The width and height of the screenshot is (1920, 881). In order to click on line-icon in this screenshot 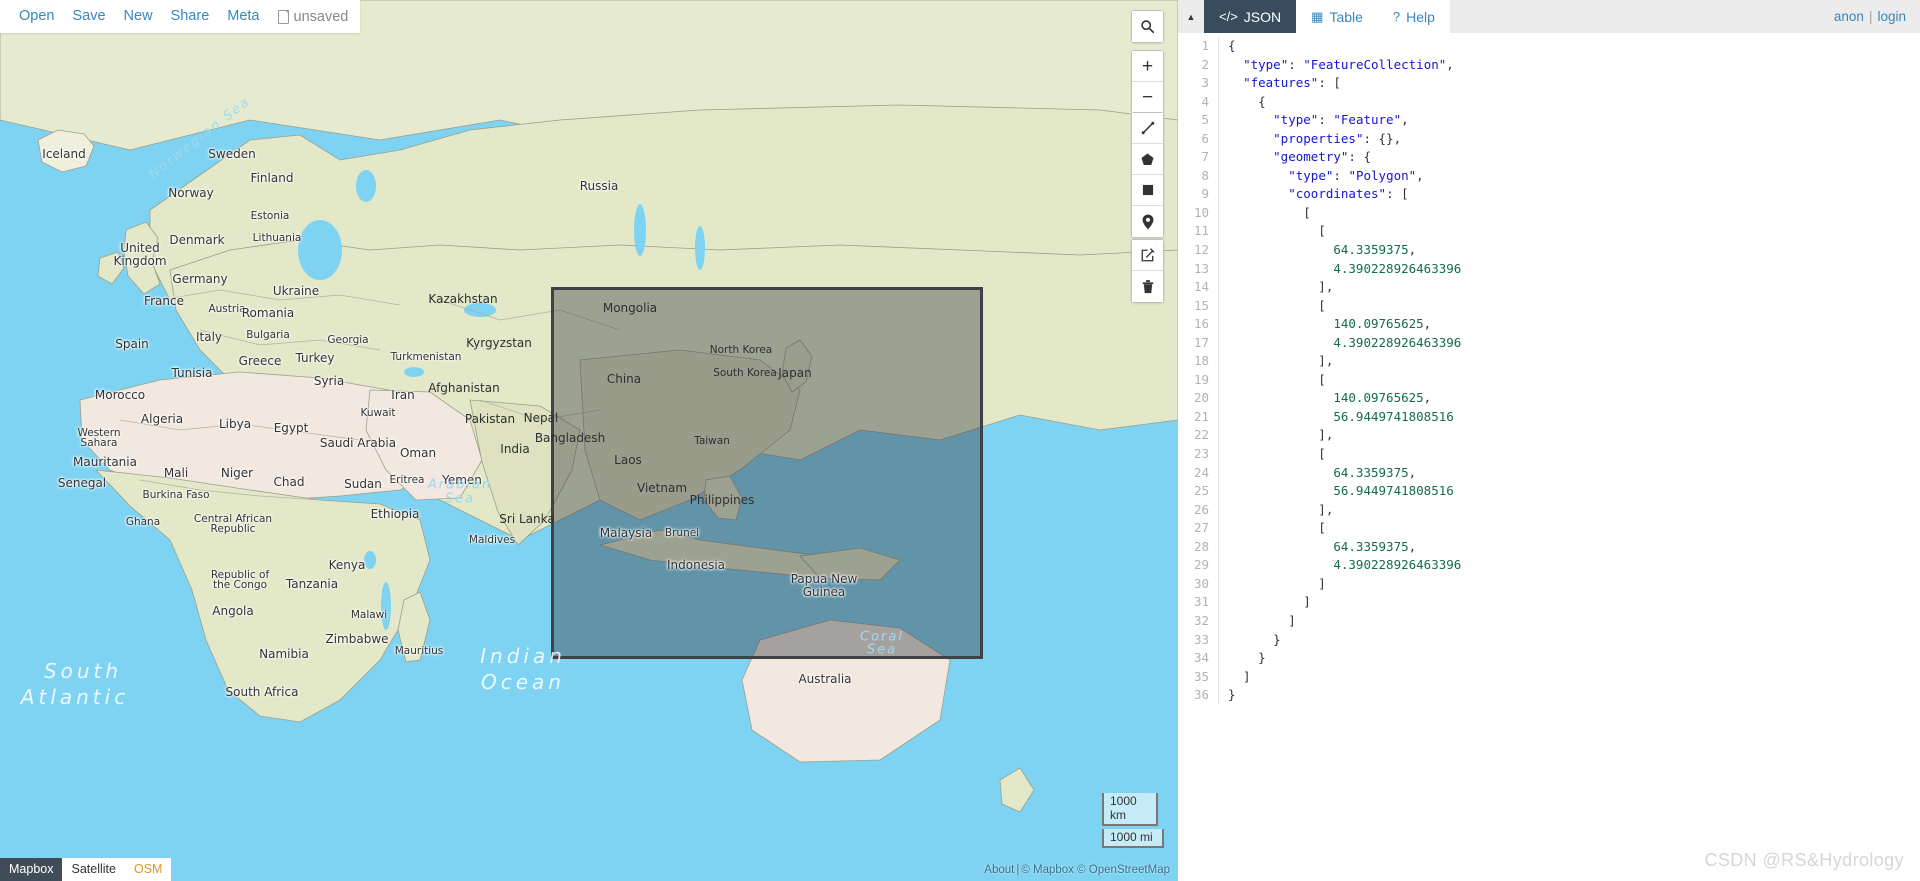, I will do `click(1147, 128)`.